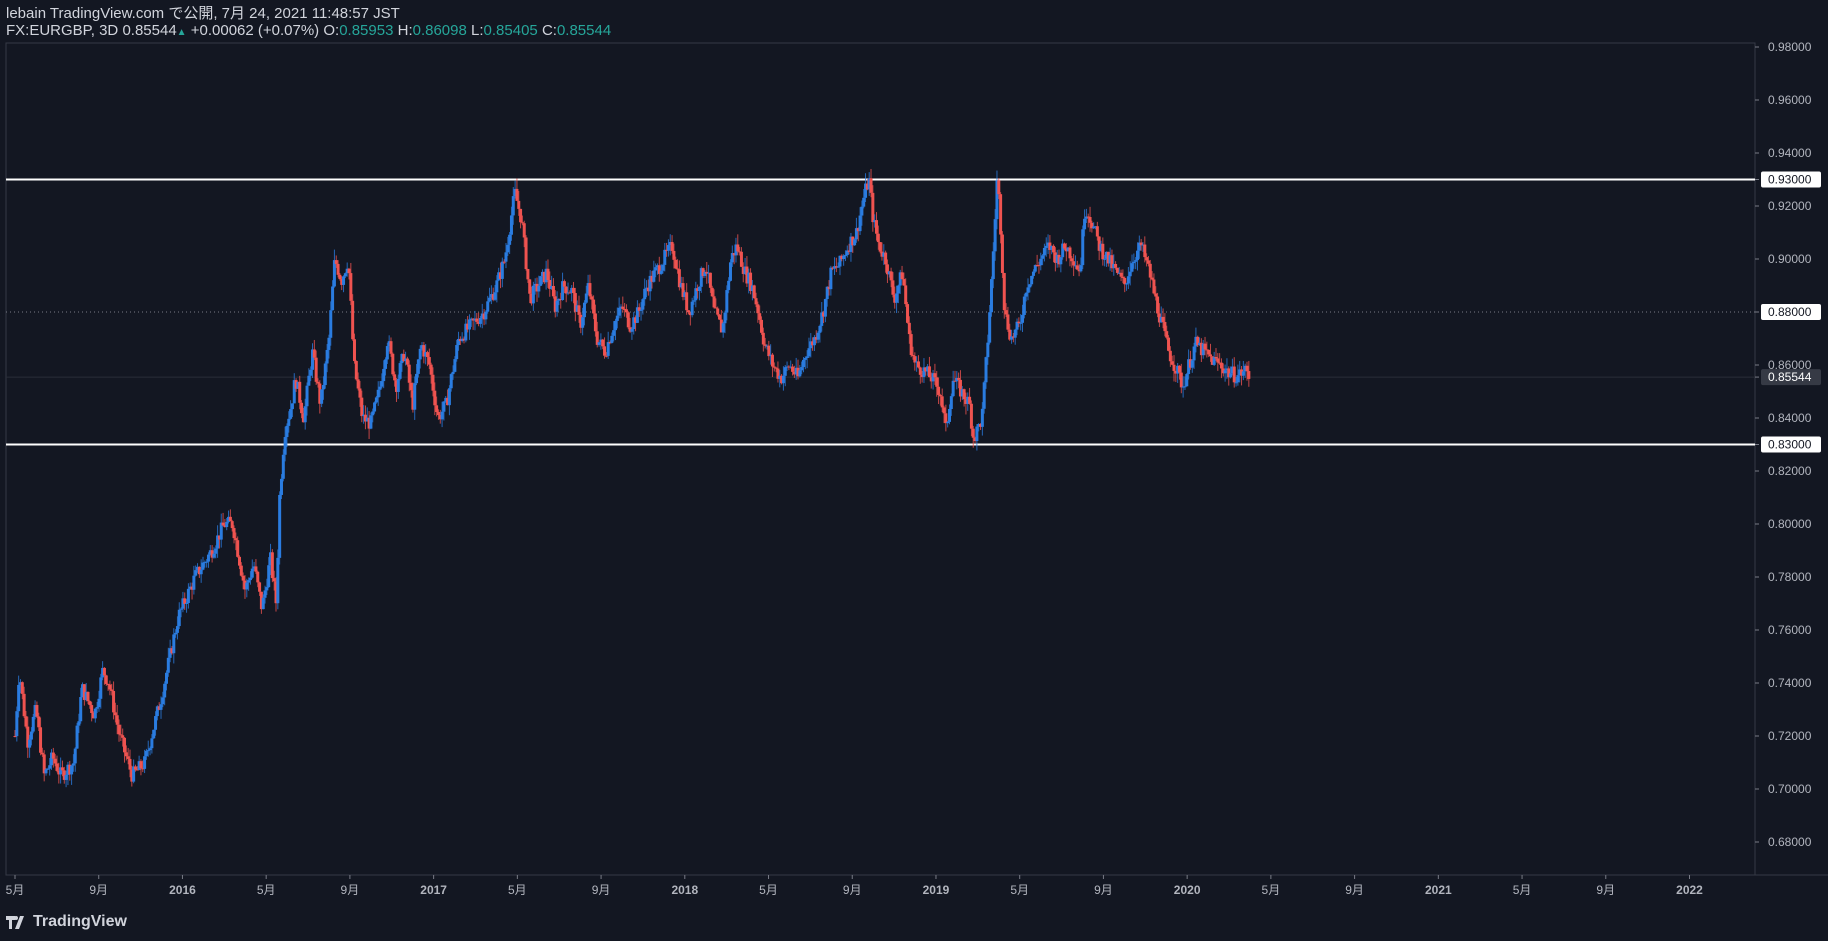  Describe the element at coordinates (66, 922) in the screenshot. I see `tradingview-brand: TradingView` at that location.